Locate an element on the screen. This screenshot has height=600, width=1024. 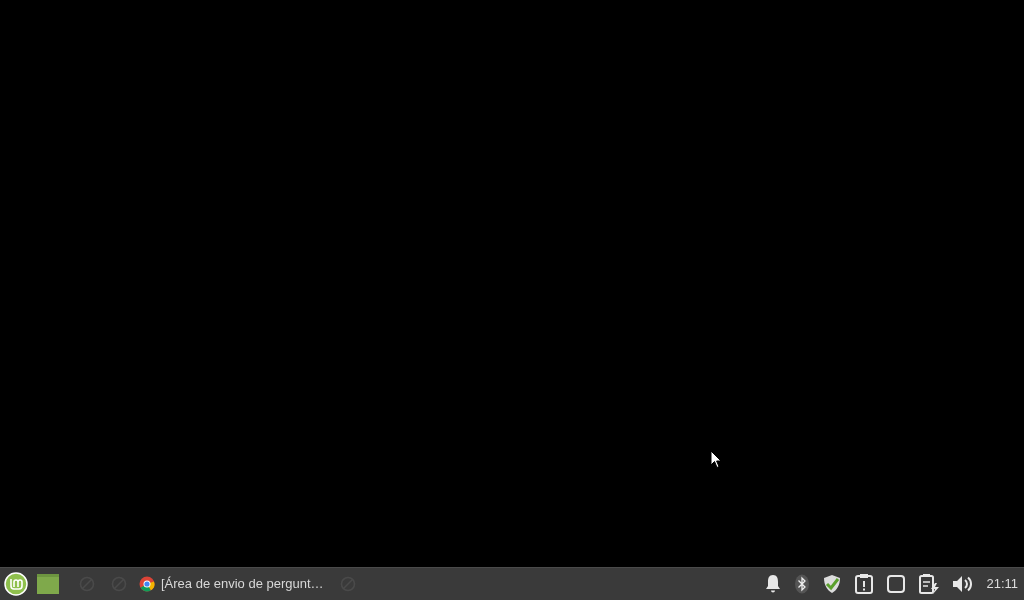
mouse-pointer-icon is located at coordinates (716, 459).